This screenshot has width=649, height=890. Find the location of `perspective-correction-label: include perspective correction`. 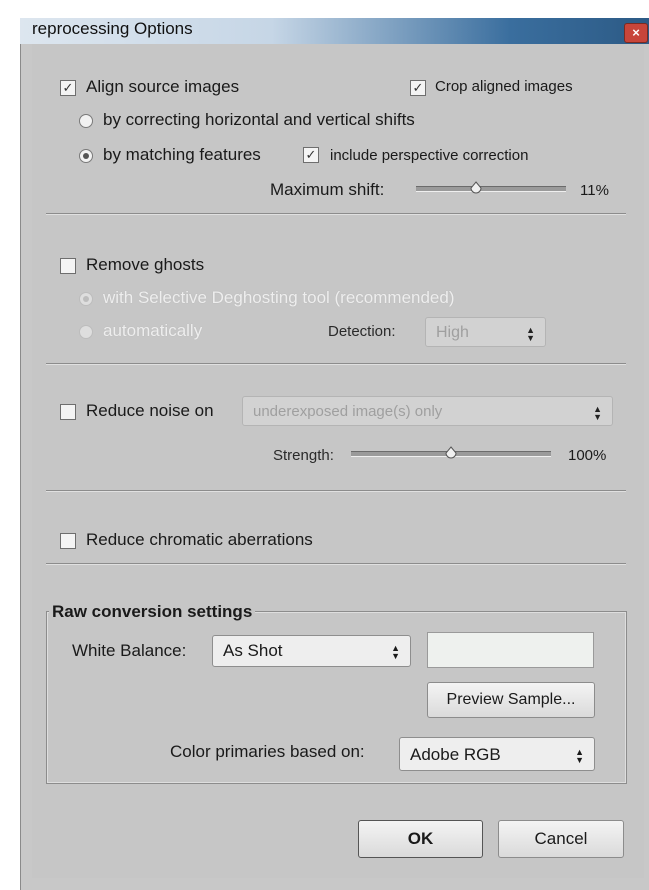

perspective-correction-label: include perspective correction is located at coordinates (429, 155).